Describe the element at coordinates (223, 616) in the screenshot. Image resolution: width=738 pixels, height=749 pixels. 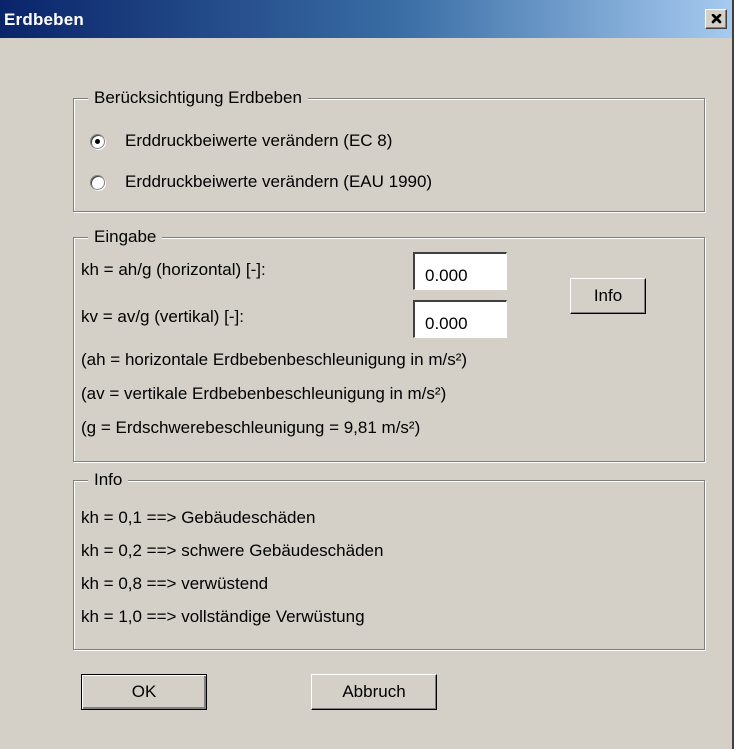
I see `info-line: kh = 1,0 ==> vollständige Verwüstung` at that location.